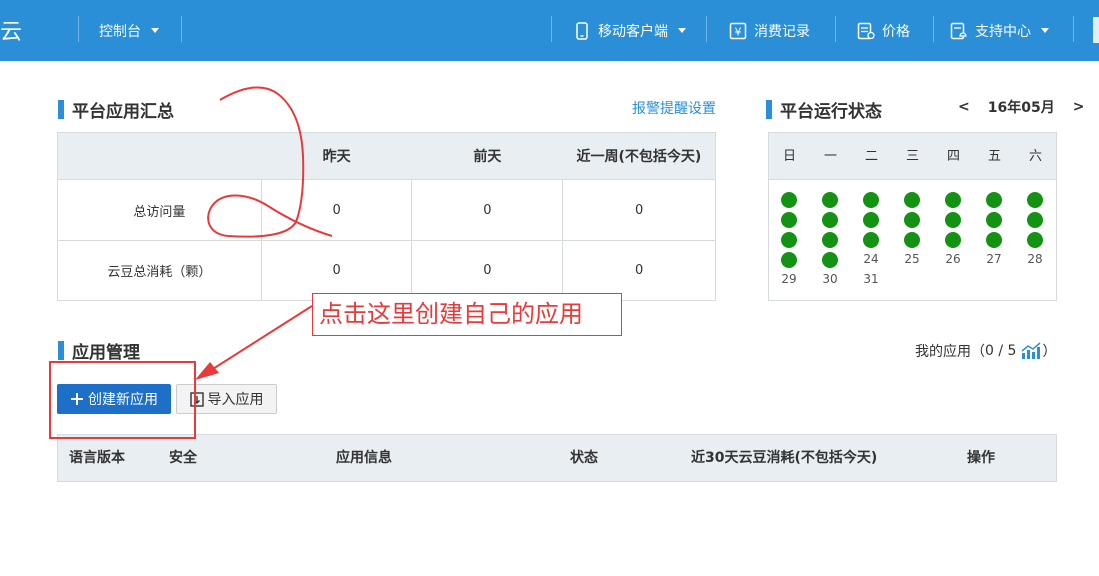 This screenshot has width=1099, height=576. Describe the element at coordinates (258, 340) in the screenshot. I see `annotation-arrow` at that location.